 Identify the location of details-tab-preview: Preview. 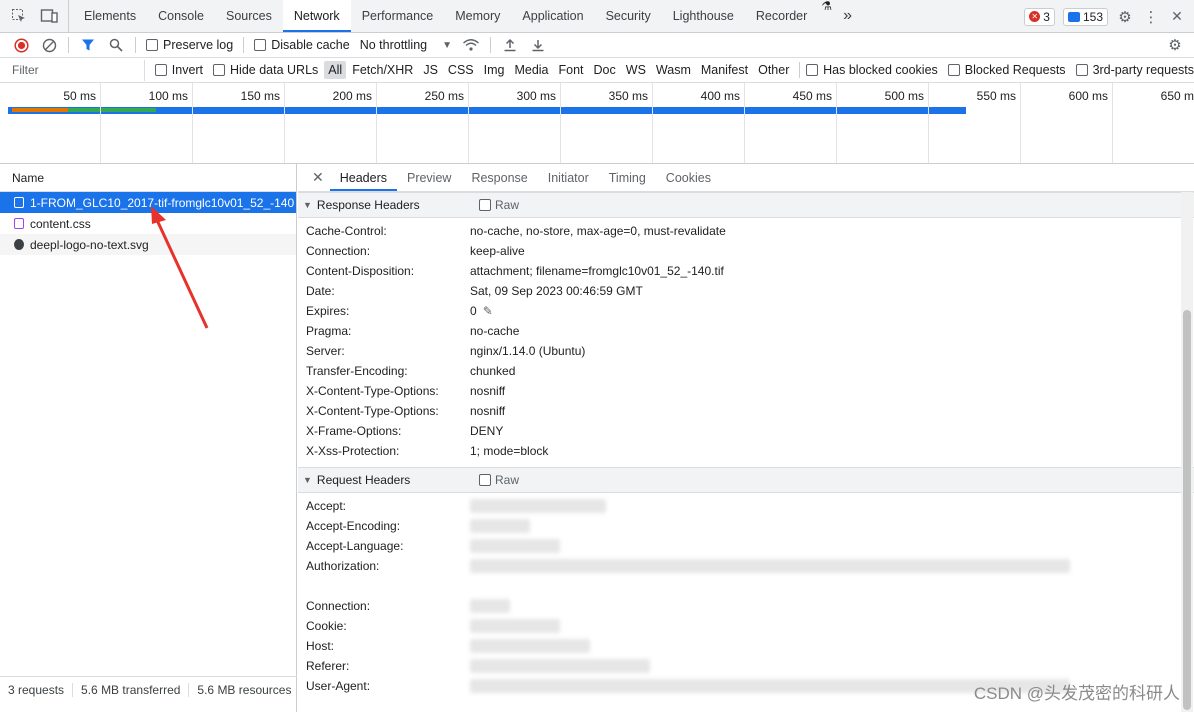
(429, 177).